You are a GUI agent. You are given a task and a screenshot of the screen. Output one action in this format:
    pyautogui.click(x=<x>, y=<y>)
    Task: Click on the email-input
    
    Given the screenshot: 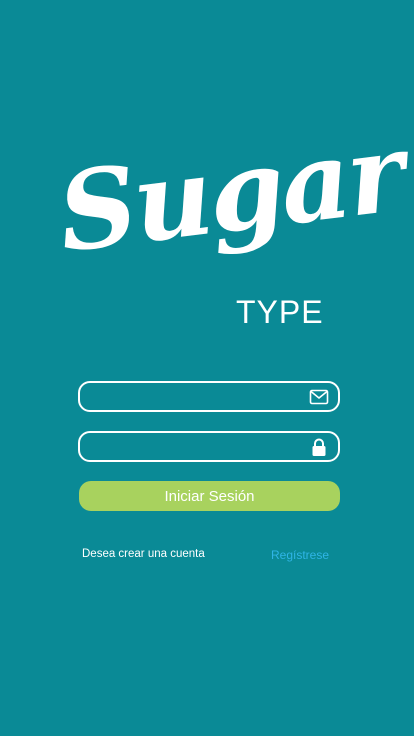 What is the action you would take?
    pyautogui.click(x=195, y=396)
    